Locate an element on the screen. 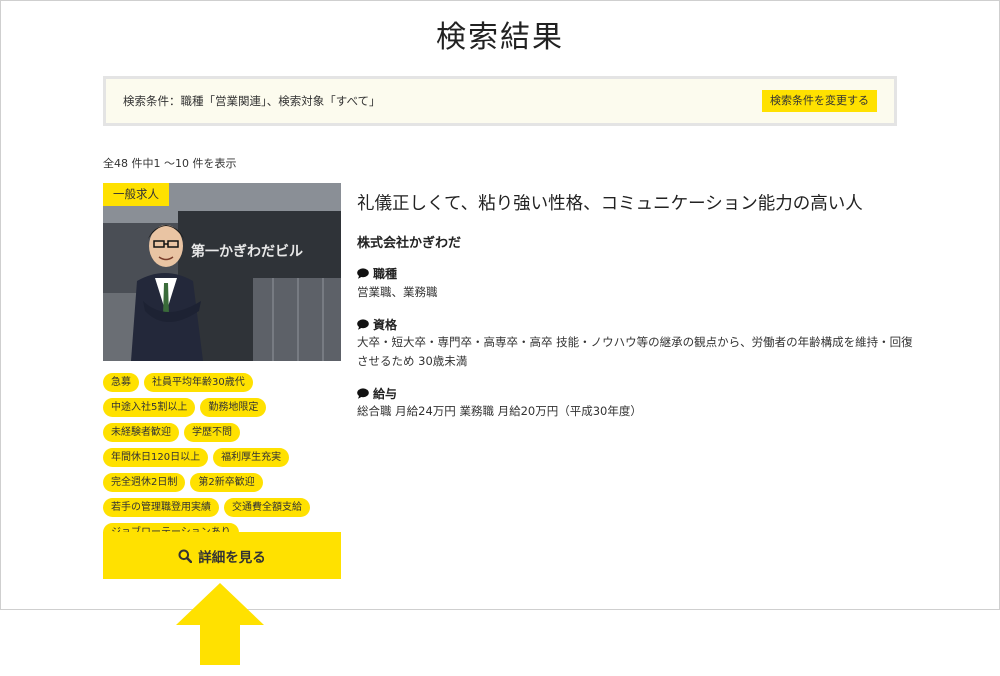 Image resolution: width=1000 pixels, height=676 pixels. job-tag: 福利厚生充実 is located at coordinates (251, 457).